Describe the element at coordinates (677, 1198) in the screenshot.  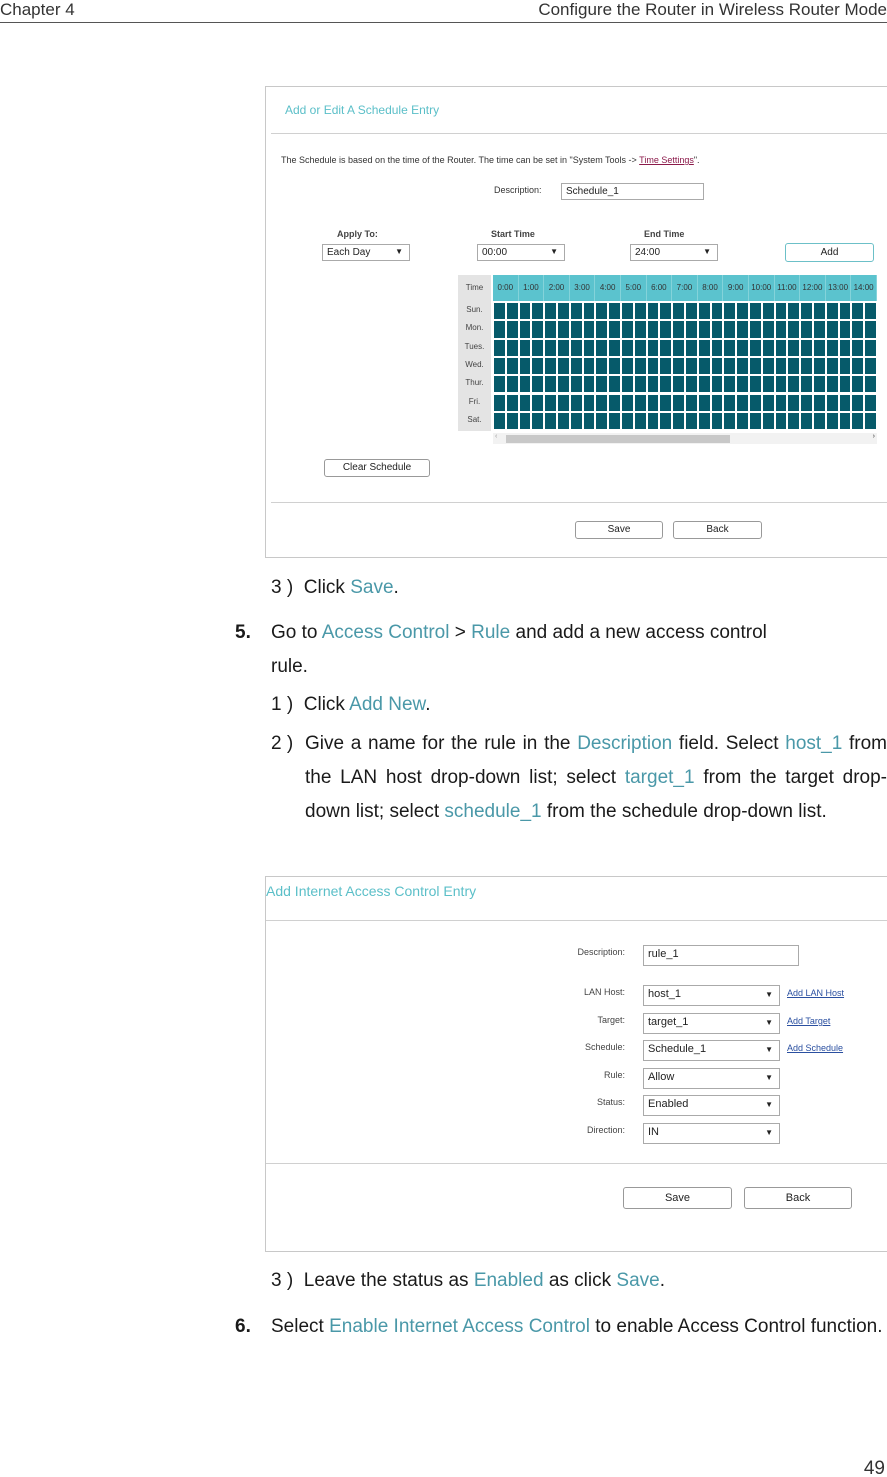
I see `save-button: Save` at that location.